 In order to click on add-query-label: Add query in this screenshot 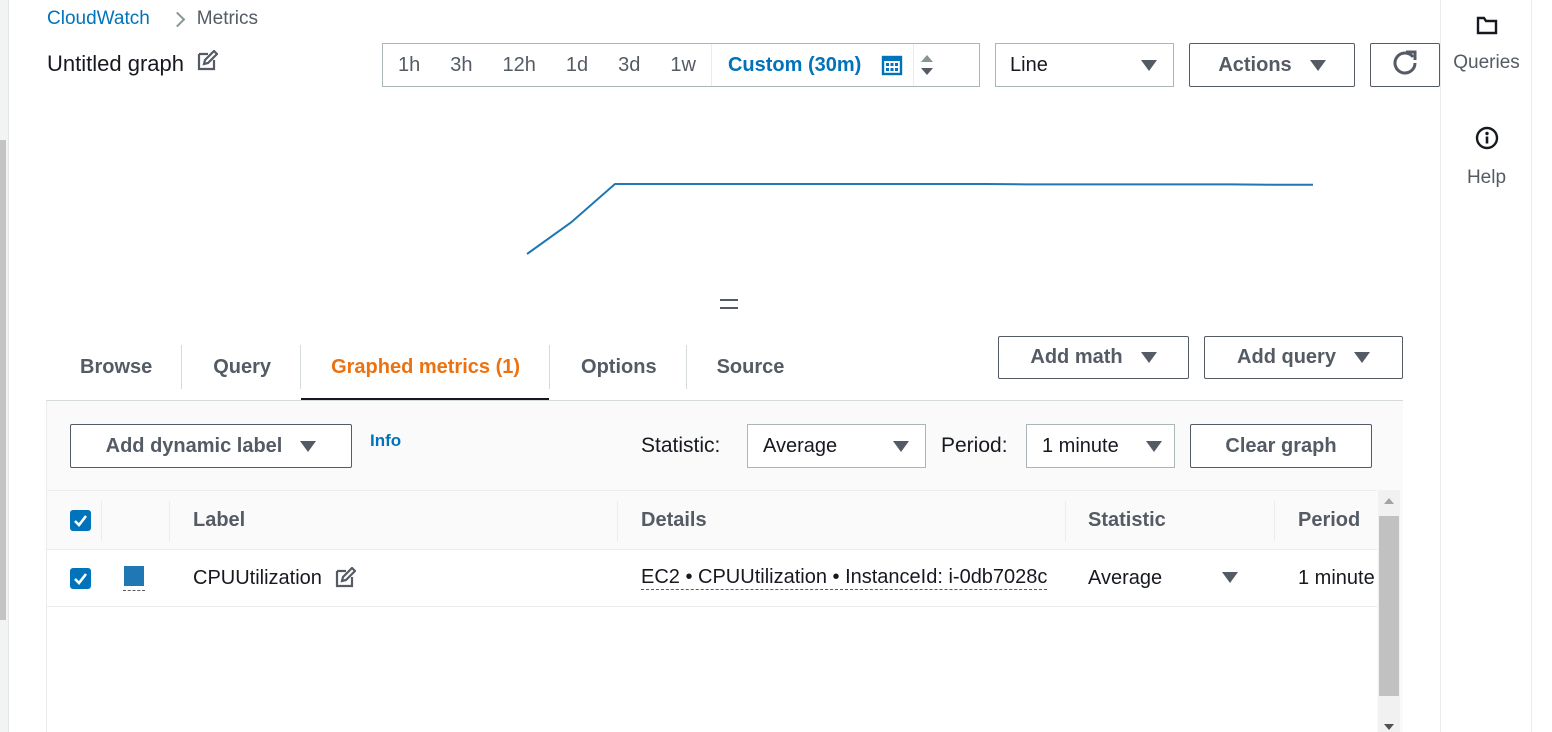, I will do `click(1286, 357)`.